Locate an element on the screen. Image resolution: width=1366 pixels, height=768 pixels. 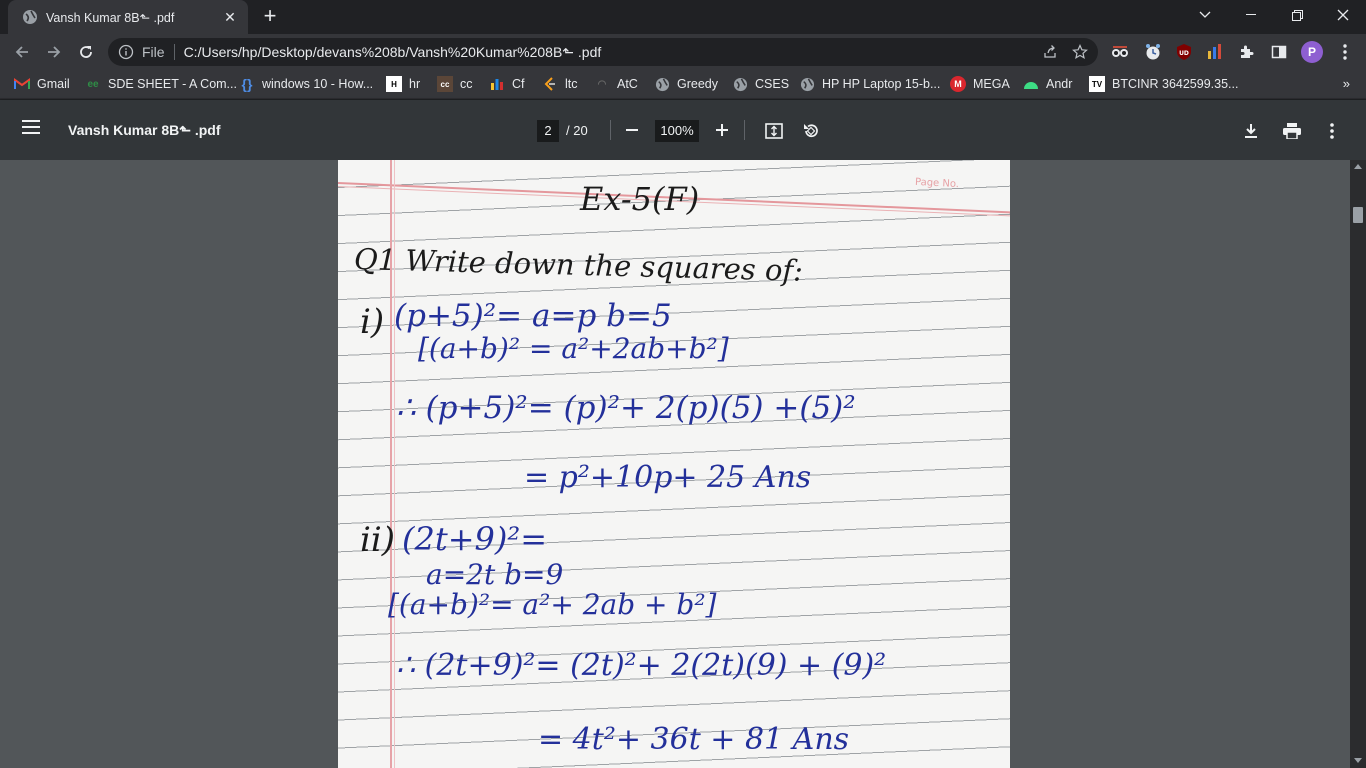
extensions-puzzle-icon is located at coordinates (1247, 52).